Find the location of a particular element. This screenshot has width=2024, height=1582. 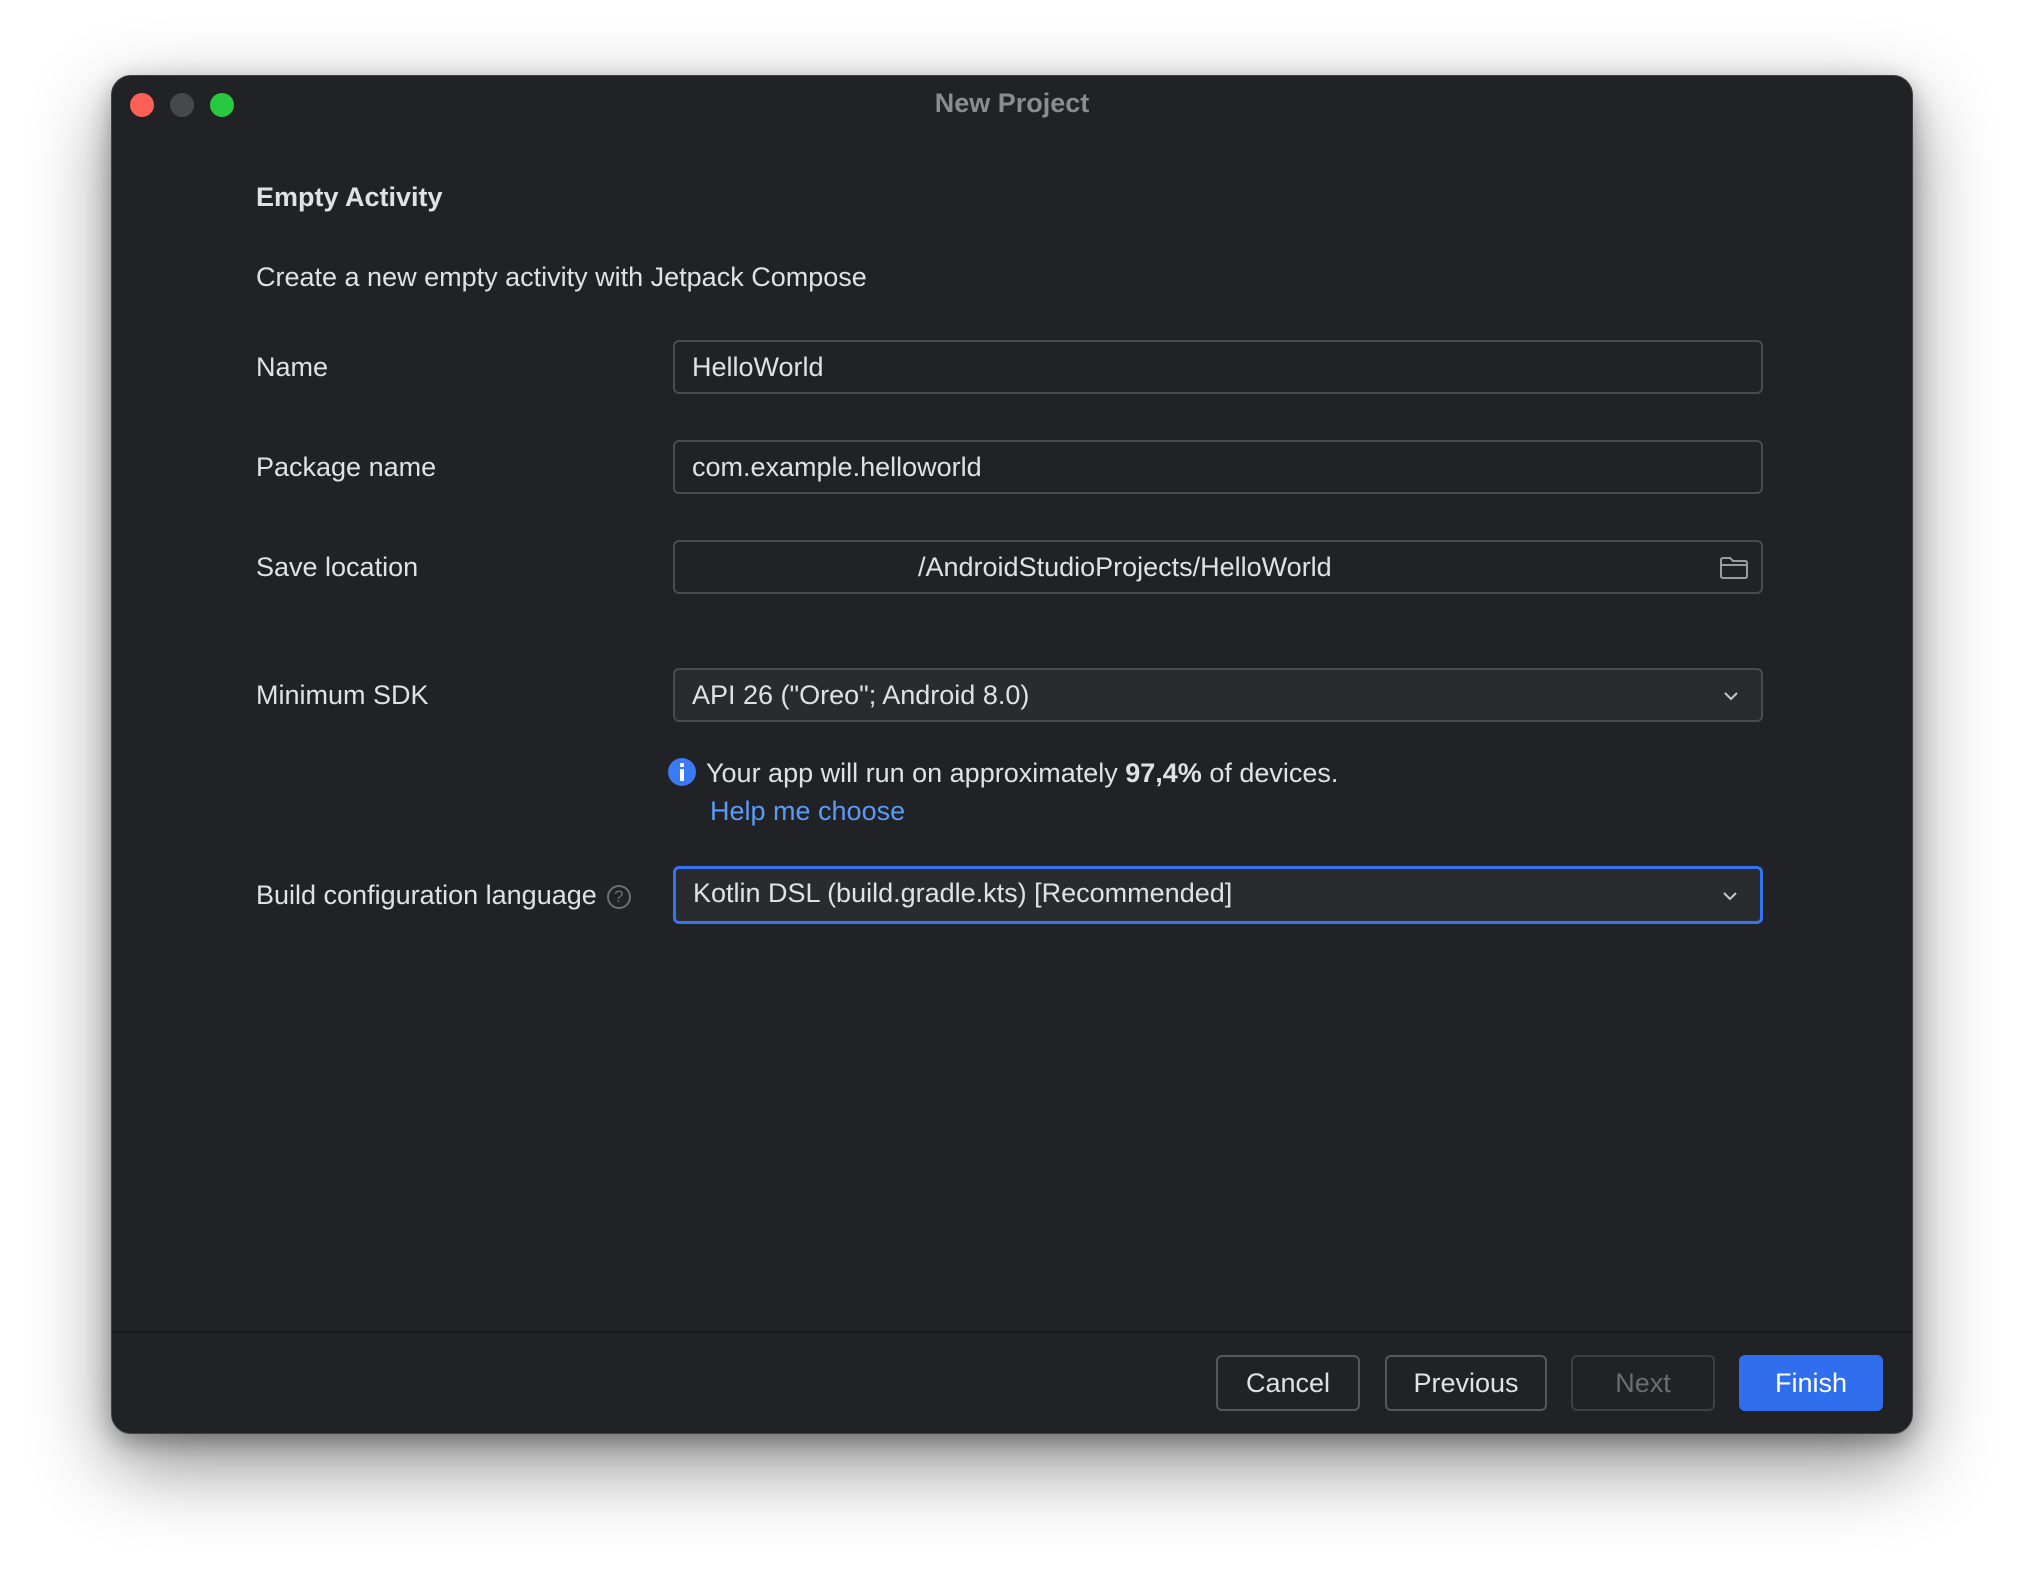

build-config-language-label: Build configuration language? is located at coordinates (443, 895).